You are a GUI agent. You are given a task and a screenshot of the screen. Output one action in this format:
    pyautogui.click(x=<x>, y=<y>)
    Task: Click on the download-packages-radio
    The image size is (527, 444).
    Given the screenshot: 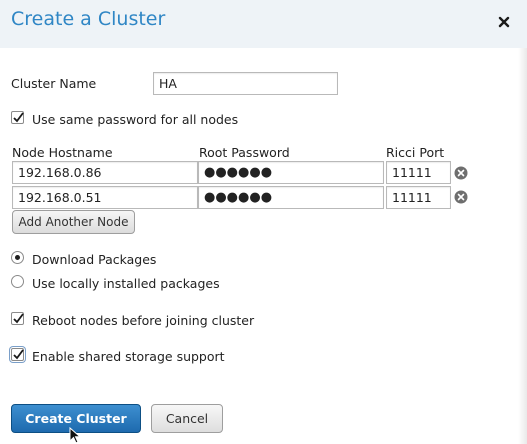 What is the action you would take?
    pyautogui.click(x=17, y=257)
    